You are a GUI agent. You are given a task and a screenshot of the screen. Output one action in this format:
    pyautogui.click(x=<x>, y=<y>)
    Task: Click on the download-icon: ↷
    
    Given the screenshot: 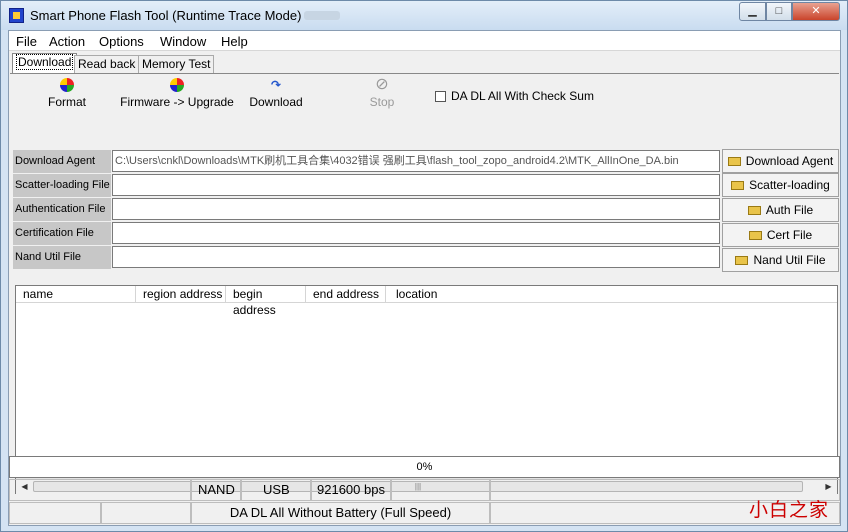 What is the action you would take?
    pyautogui.click(x=276, y=85)
    